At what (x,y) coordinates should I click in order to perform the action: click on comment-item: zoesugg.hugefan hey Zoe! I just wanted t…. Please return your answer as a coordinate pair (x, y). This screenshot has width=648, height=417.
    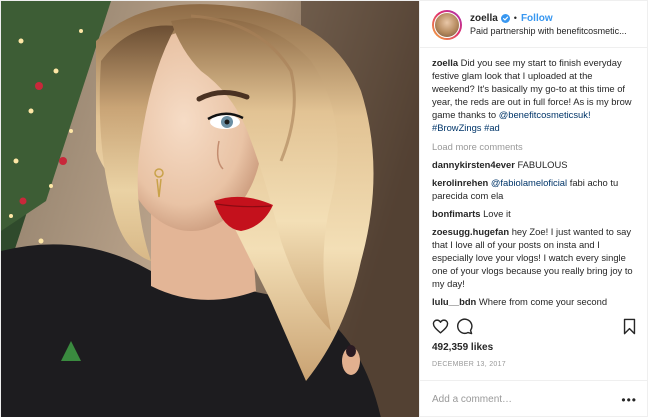
    Looking at the image, I should click on (534, 257).